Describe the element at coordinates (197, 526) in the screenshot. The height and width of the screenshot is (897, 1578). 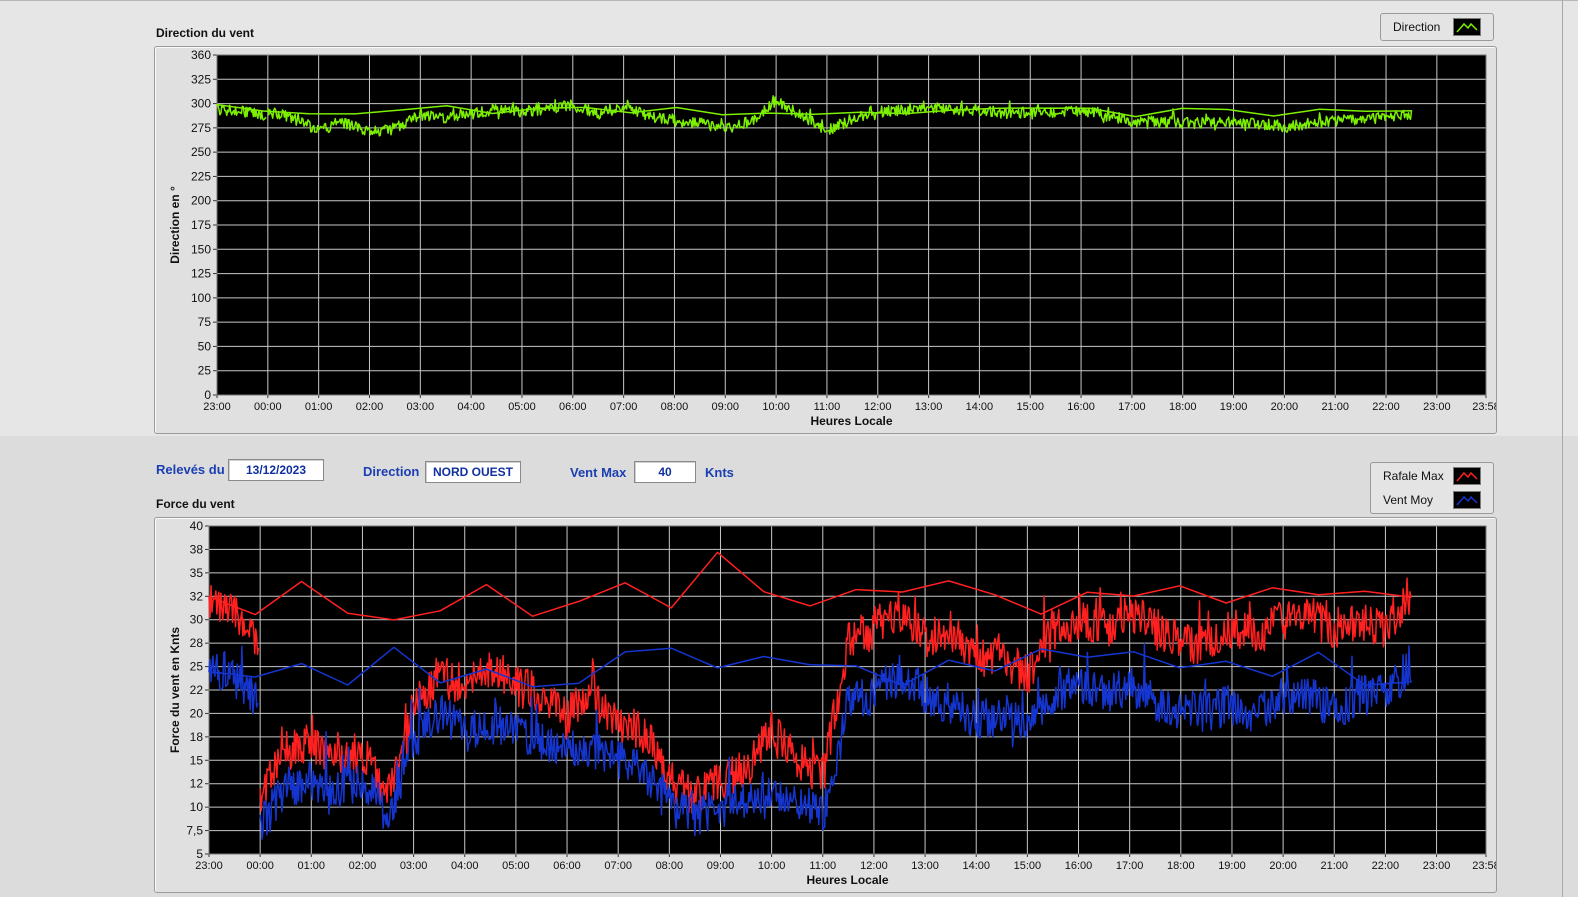
I see `y-tick-label: 40` at that location.